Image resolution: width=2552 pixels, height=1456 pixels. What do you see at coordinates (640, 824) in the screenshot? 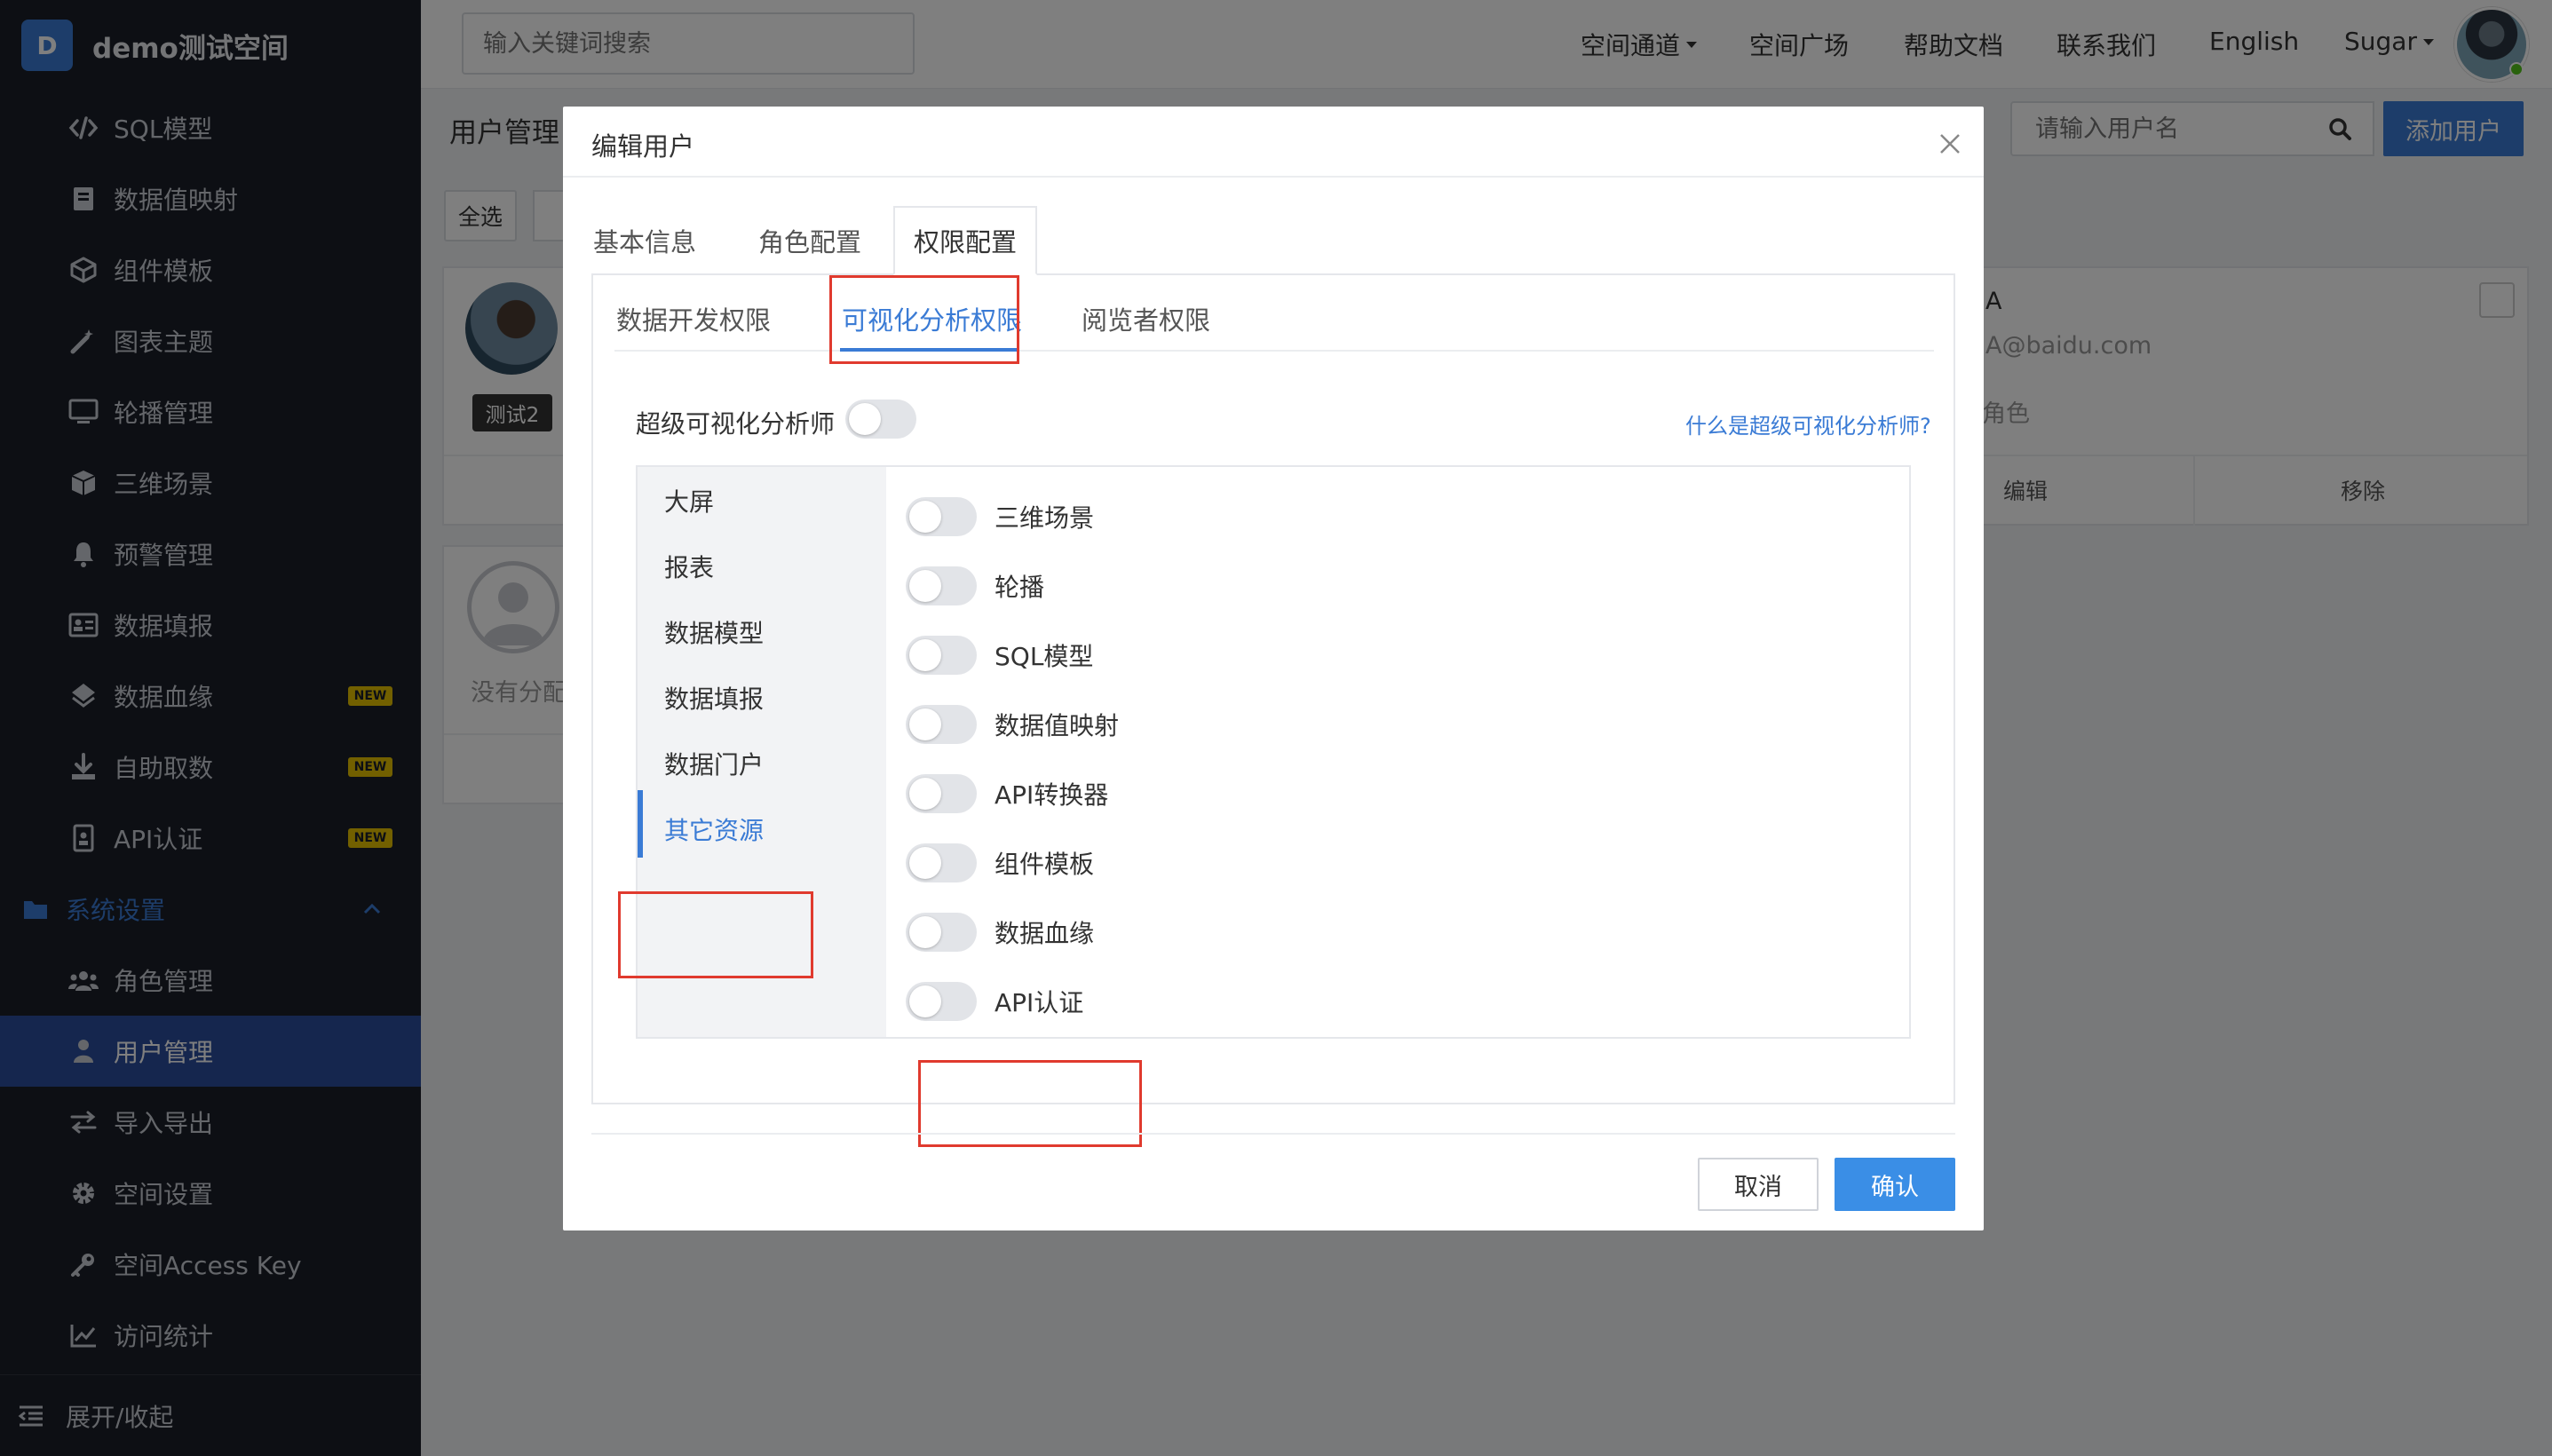
I see `active-category-indicator` at bounding box center [640, 824].